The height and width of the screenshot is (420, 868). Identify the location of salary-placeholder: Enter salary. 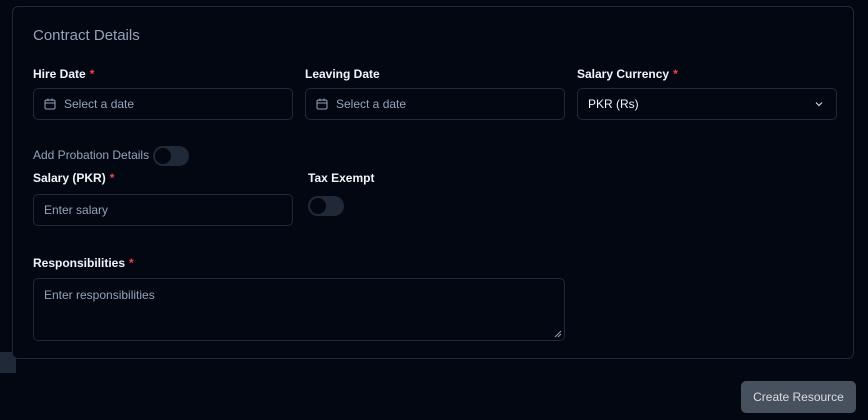
(76, 210).